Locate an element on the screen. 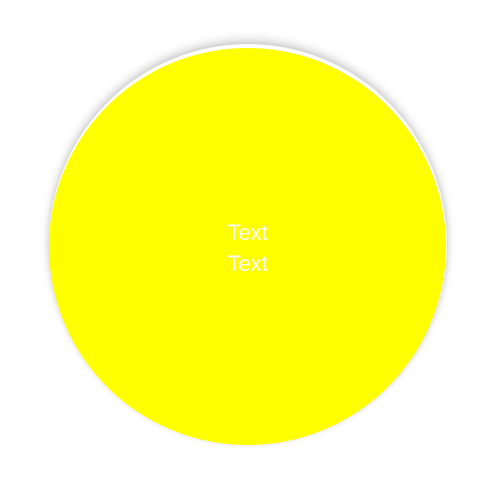  circle-text-line-1: Text is located at coordinates (247, 232).